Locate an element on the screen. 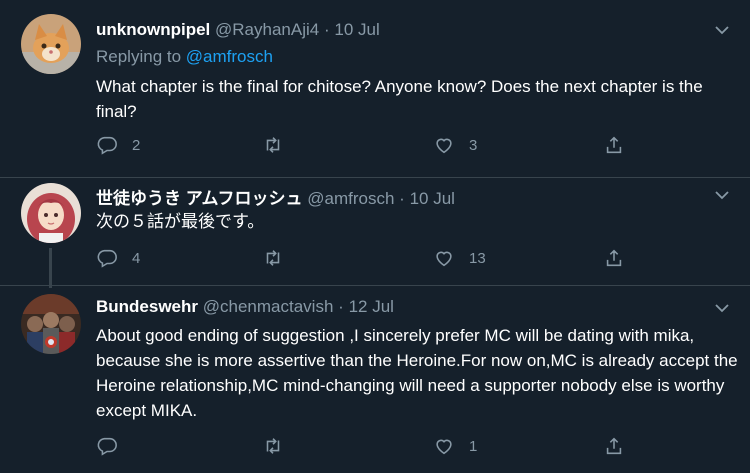  reply-count: 2 is located at coordinates (136, 145).